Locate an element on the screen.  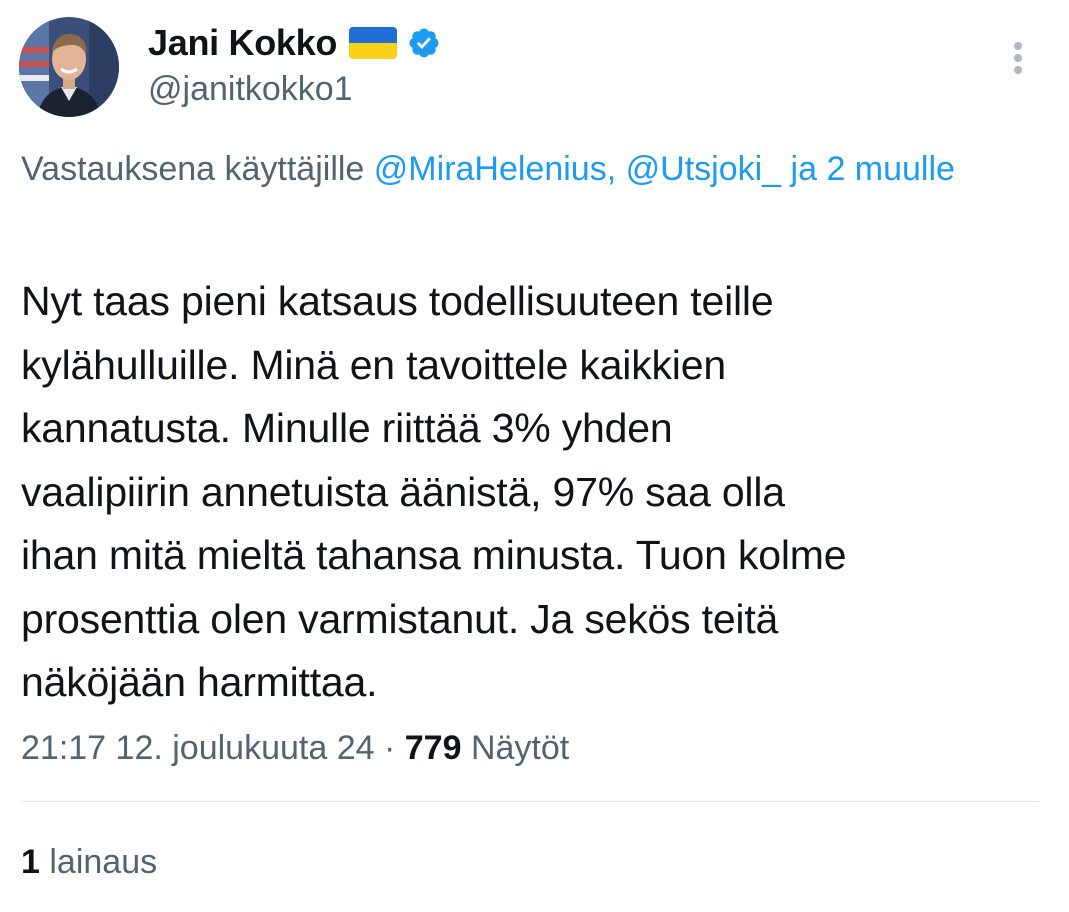
verified-badge-icon is located at coordinates (424, 43).